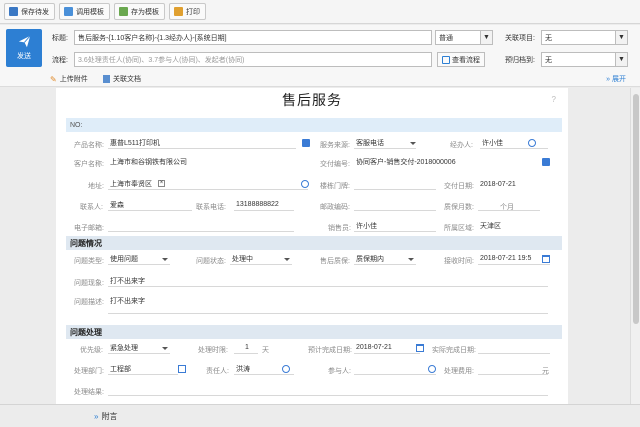 Image resolution: width=640 pixels, height=427 pixels. Describe the element at coordinates (584, 37) in the screenshot. I see `related-project-select: 无 ▼` at that location.